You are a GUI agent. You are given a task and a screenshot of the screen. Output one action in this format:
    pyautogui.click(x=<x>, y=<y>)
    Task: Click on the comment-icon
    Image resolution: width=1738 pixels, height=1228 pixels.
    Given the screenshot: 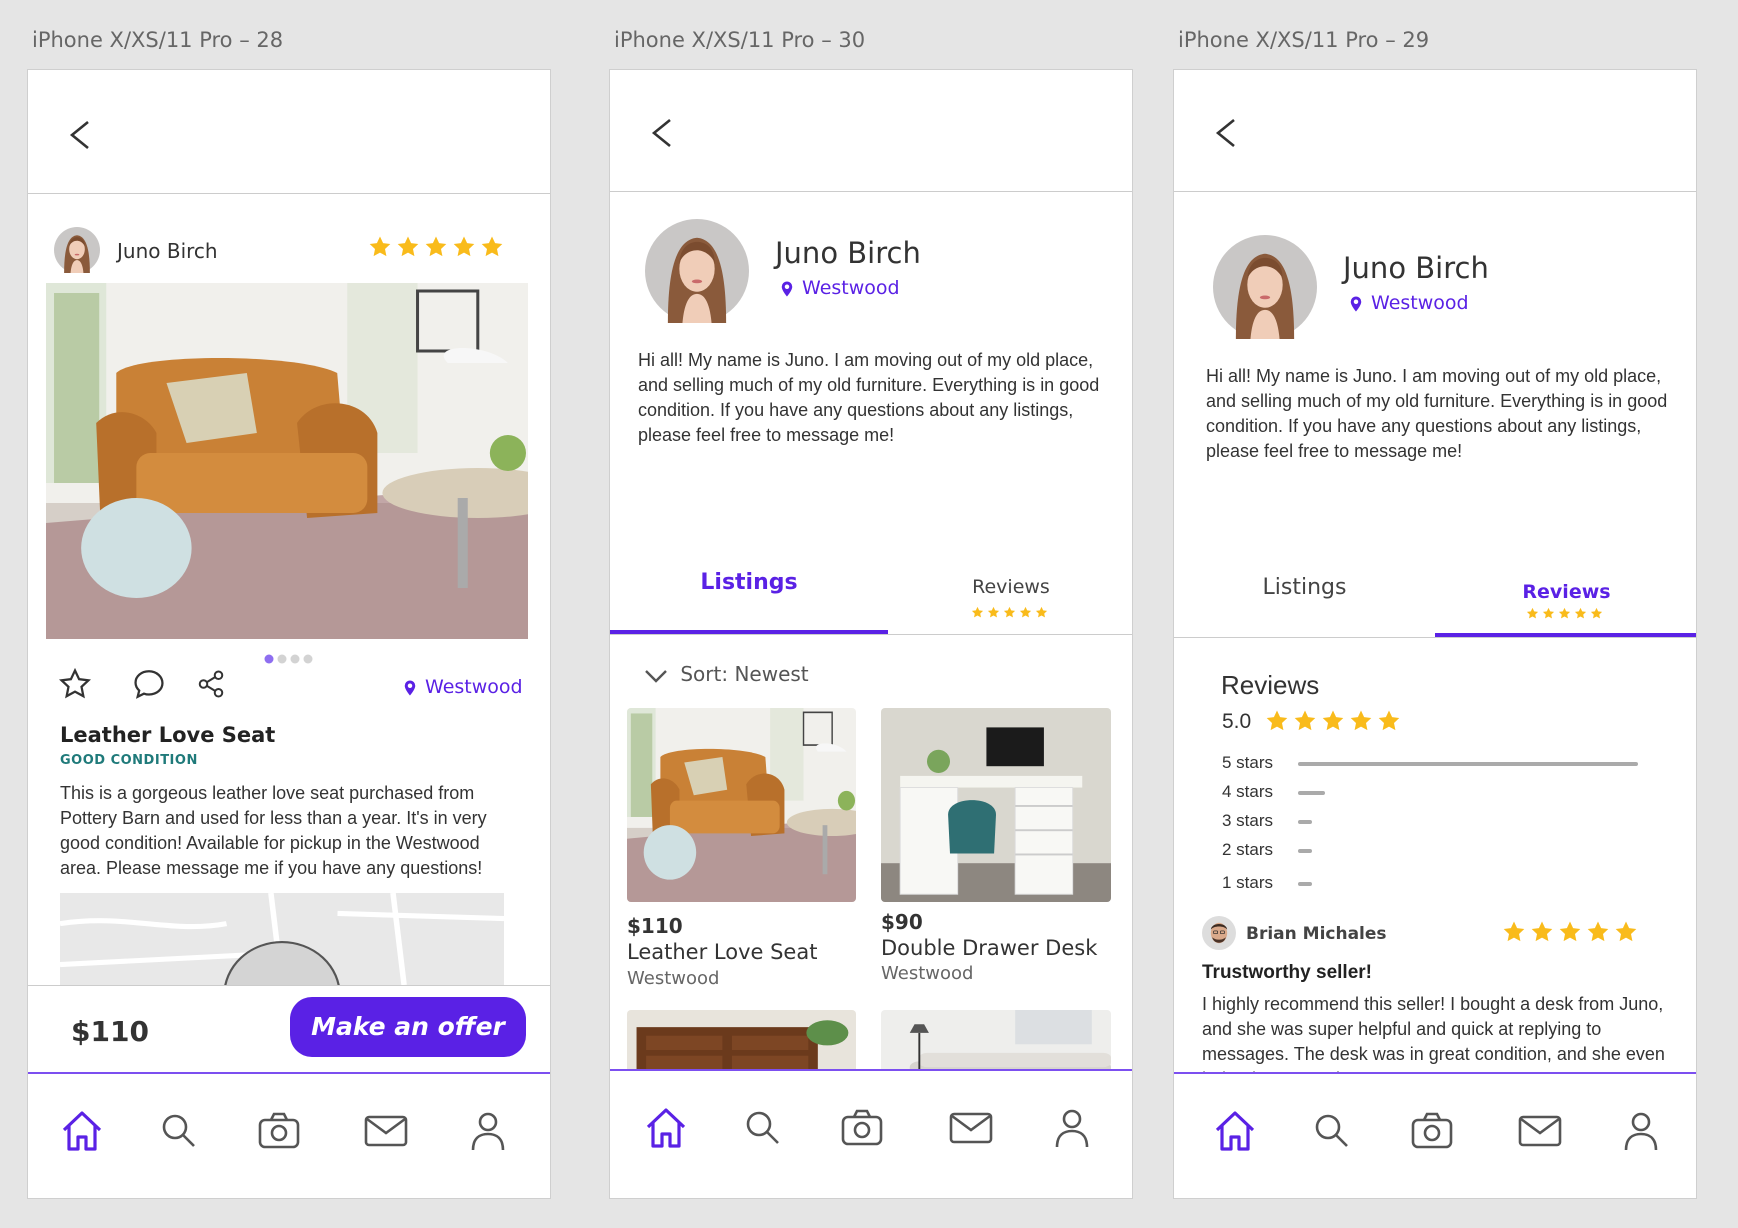 What is the action you would take?
    pyautogui.click(x=149, y=684)
    